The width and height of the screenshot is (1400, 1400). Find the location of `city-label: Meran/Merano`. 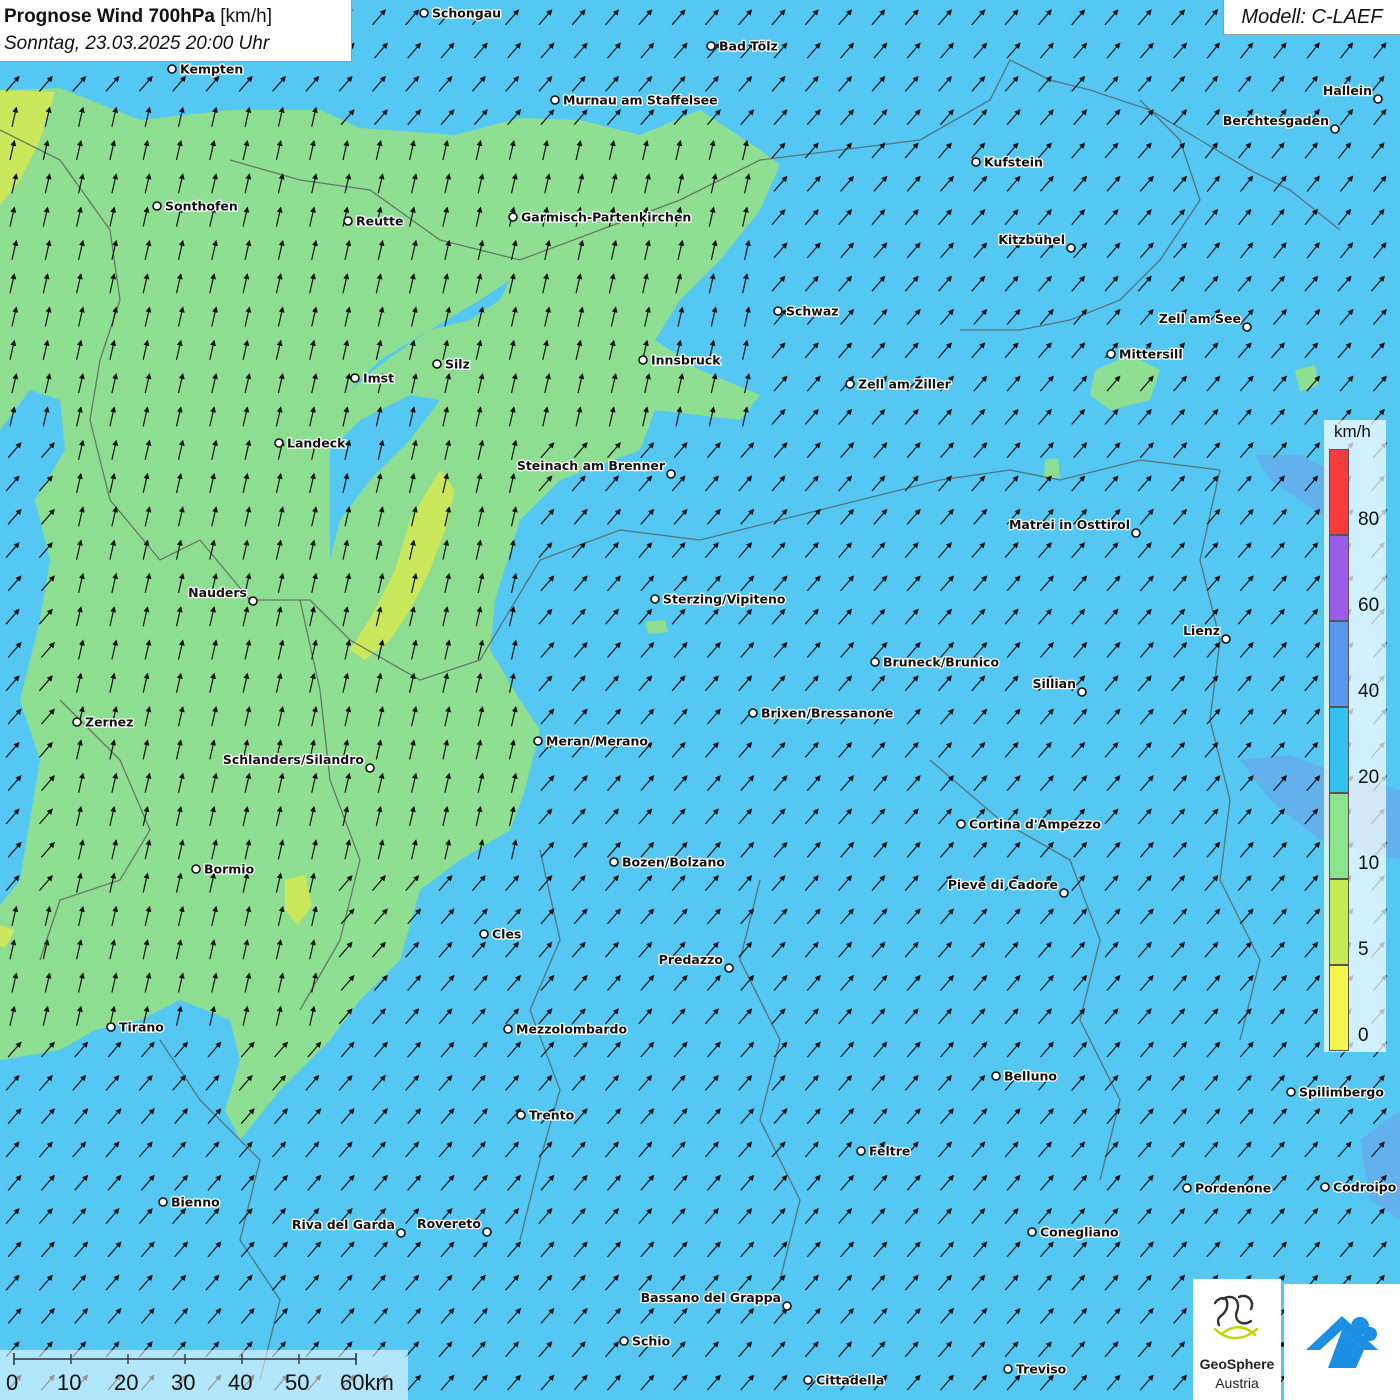

city-label: Meran/Merano is located at coordinates (597, 741).